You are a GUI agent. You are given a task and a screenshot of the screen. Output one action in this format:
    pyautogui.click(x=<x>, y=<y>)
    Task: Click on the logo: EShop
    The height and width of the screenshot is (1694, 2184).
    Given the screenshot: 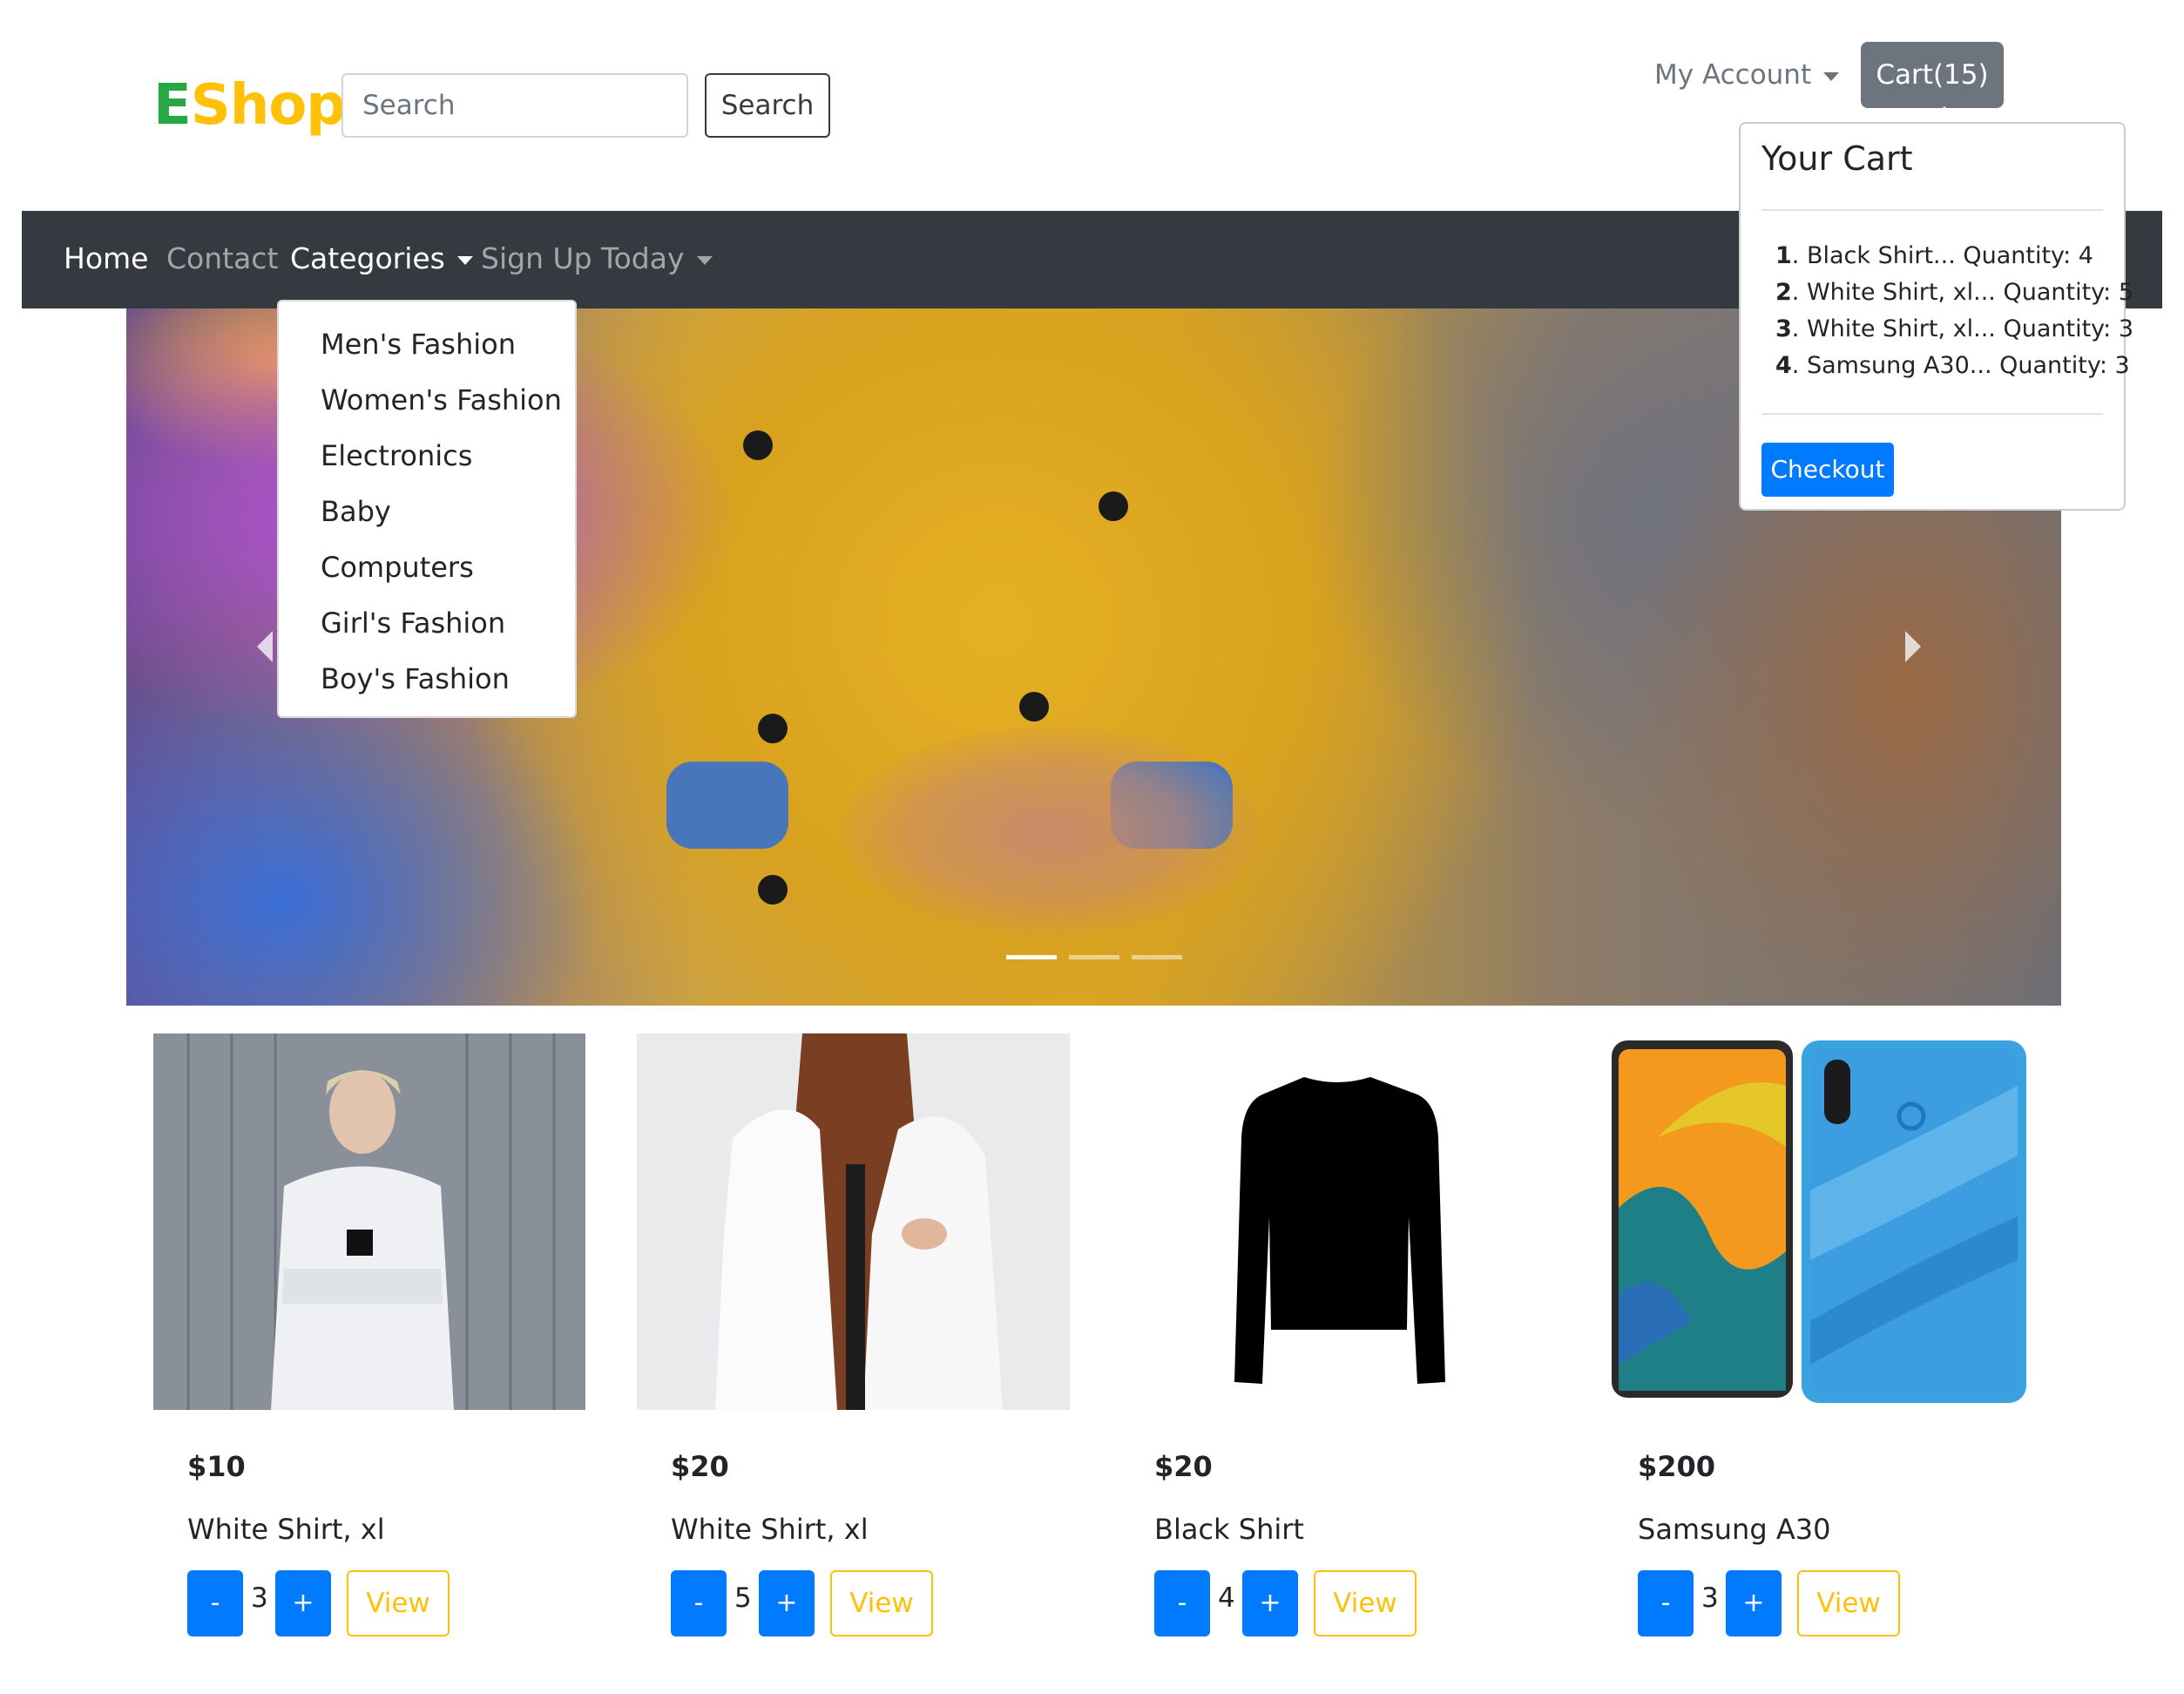 What is the action you would take?
    pyautogui.click(x=249, y=105)
    